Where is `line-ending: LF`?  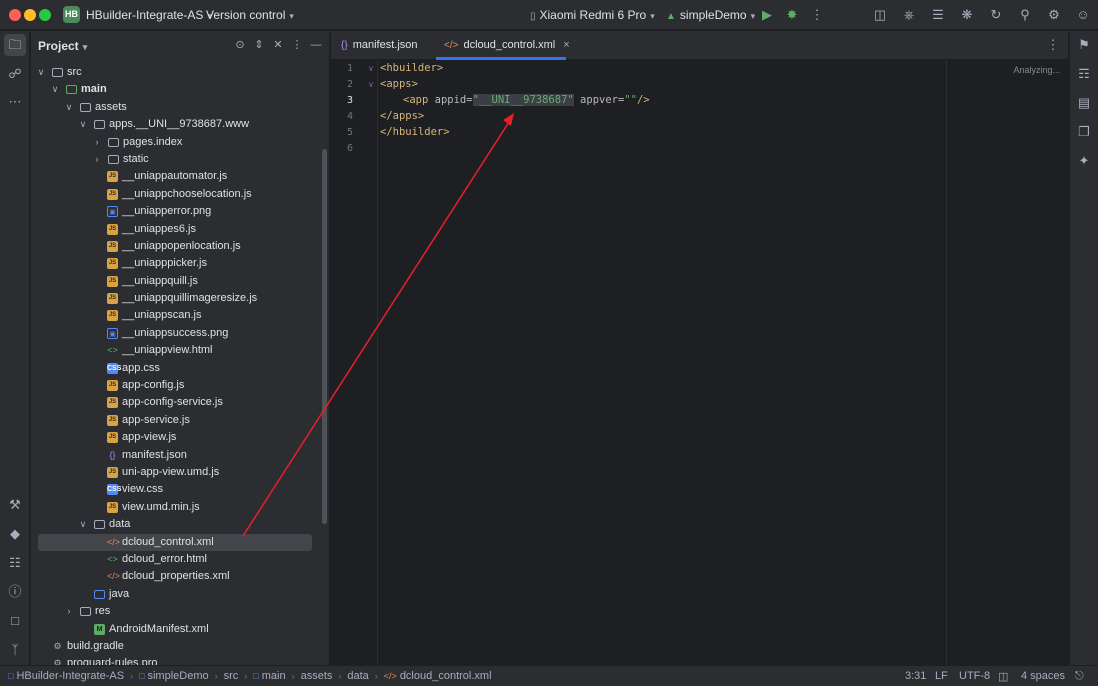
line-ending: LF is located at coordinates (941, 676).